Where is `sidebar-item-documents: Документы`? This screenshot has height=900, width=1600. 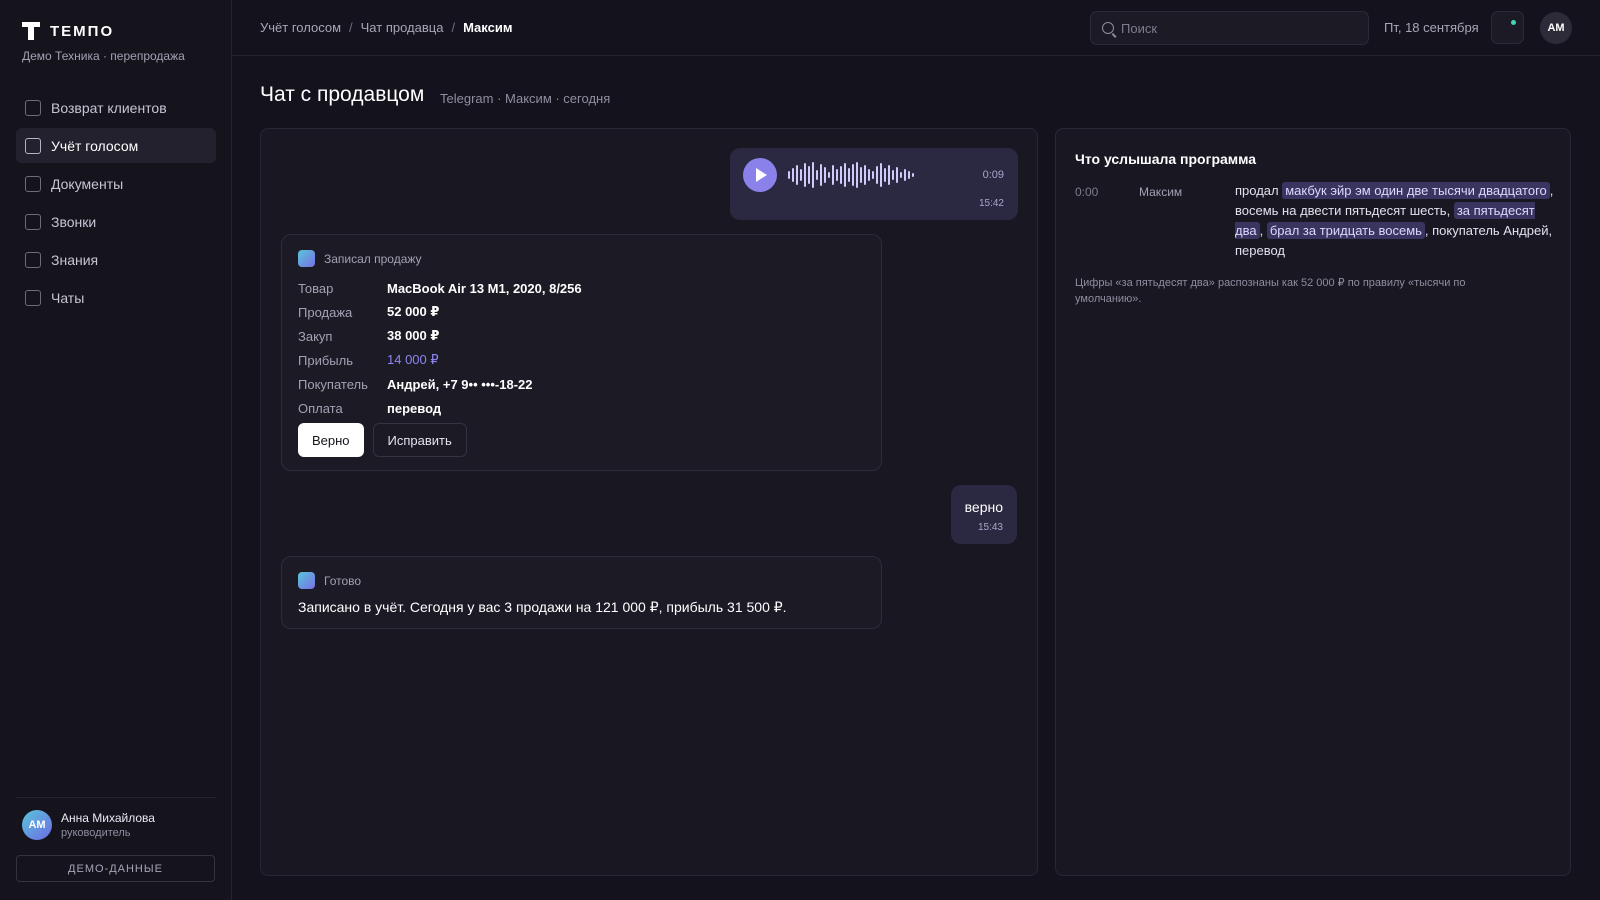 sidebar-item-documents: Документы is located at coordinates (116, 183).